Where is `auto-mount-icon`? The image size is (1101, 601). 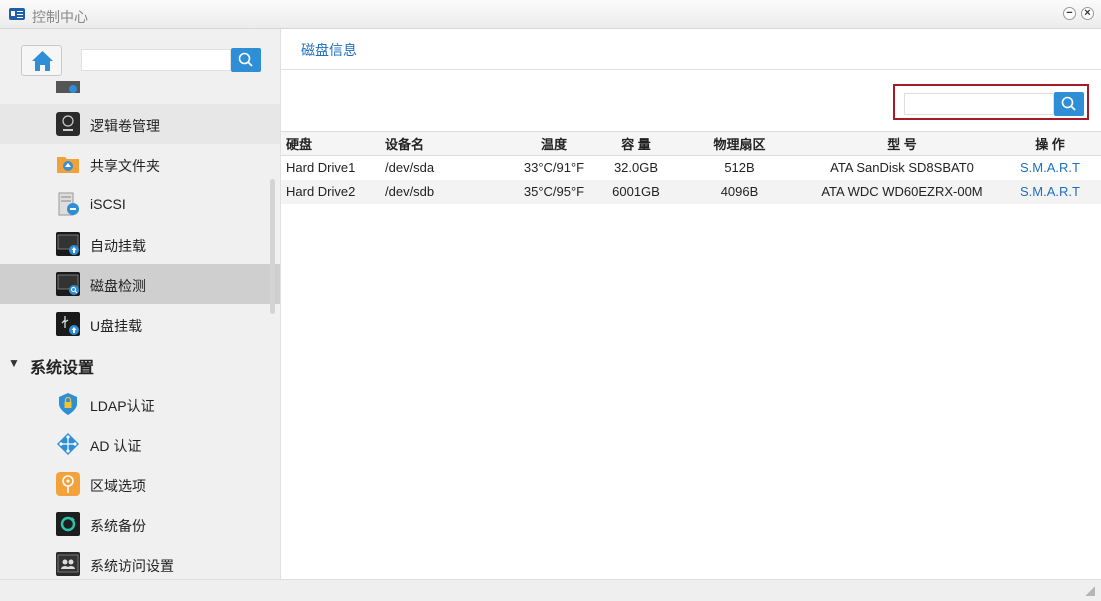
auto-mount-icon is located at coordinates (68, 244).